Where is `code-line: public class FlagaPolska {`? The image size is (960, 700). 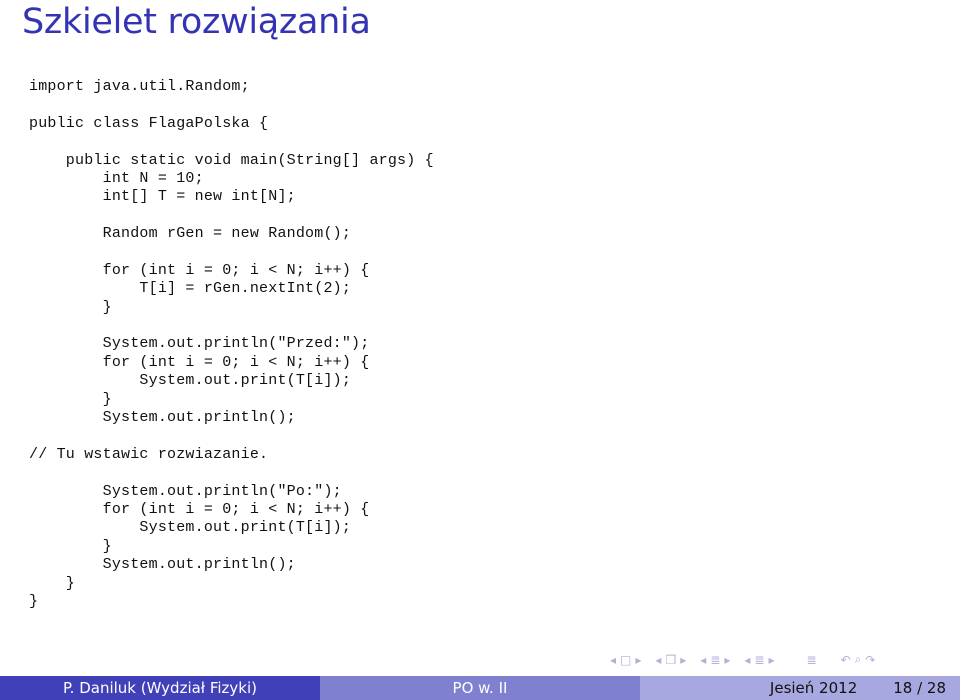
code-line: public class FlagaPolska { is located at coordinates (149, 123).